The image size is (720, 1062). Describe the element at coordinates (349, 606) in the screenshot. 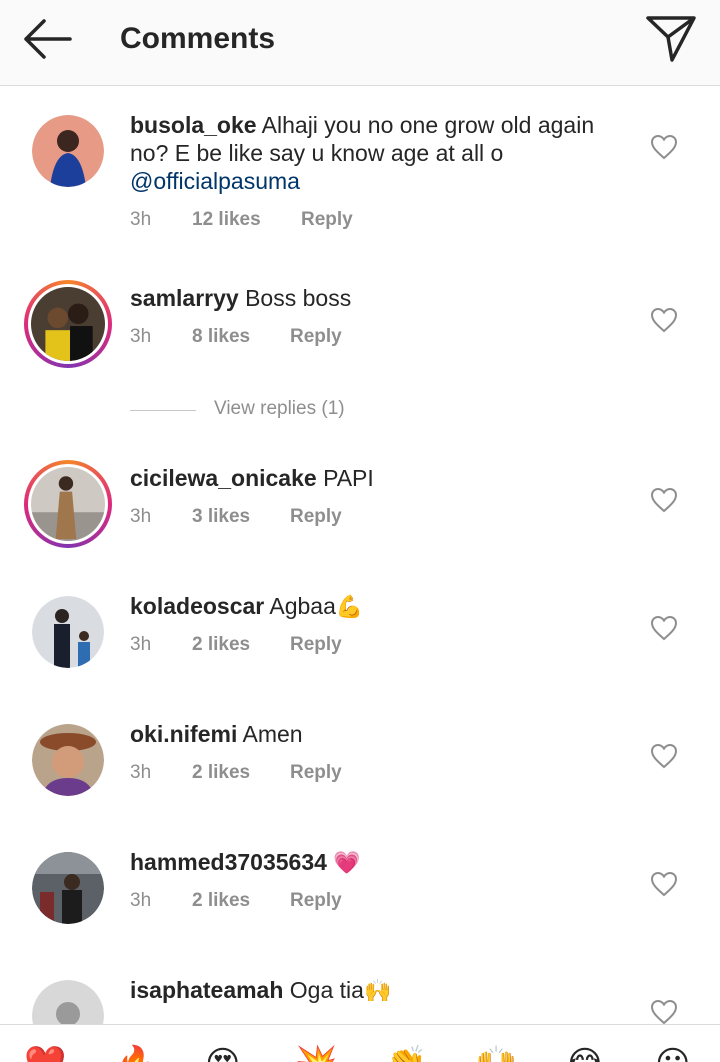

I see `emoji: 💪` at that location.